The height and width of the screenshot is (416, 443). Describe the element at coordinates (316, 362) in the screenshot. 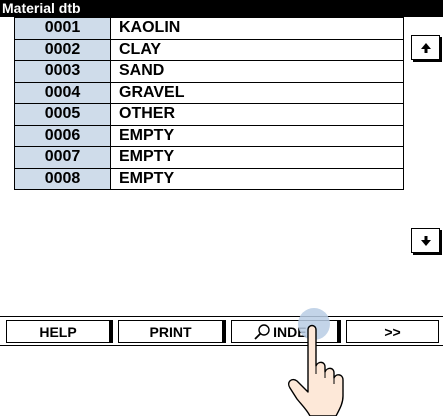

I see `touch-hand-icon` at that location.